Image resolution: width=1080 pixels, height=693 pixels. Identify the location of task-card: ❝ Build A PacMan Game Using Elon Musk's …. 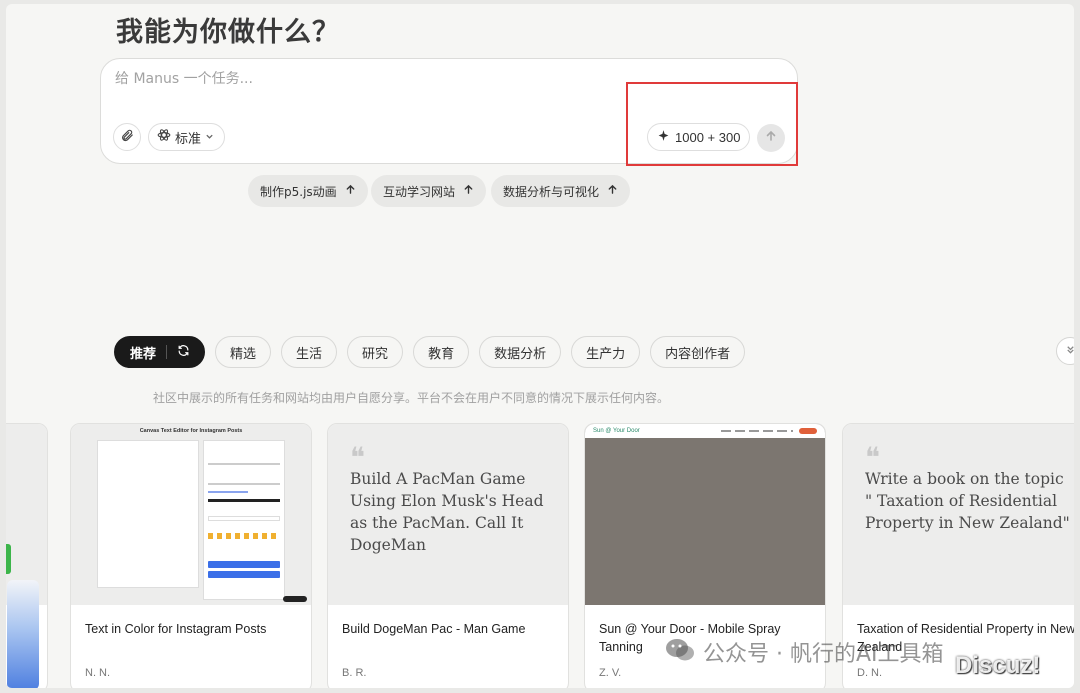
(448, 555).